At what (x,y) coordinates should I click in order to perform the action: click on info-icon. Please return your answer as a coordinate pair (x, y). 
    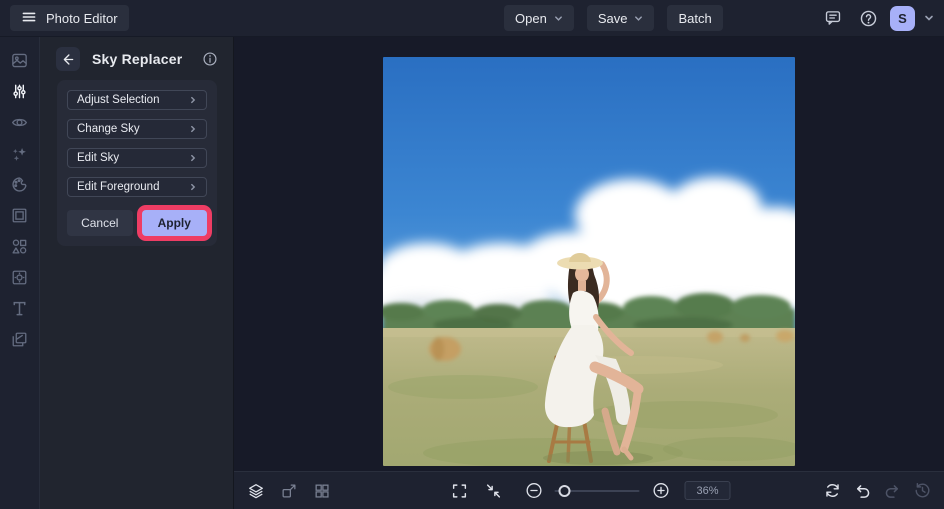
    Looking at the image, I should click on (210, 59).